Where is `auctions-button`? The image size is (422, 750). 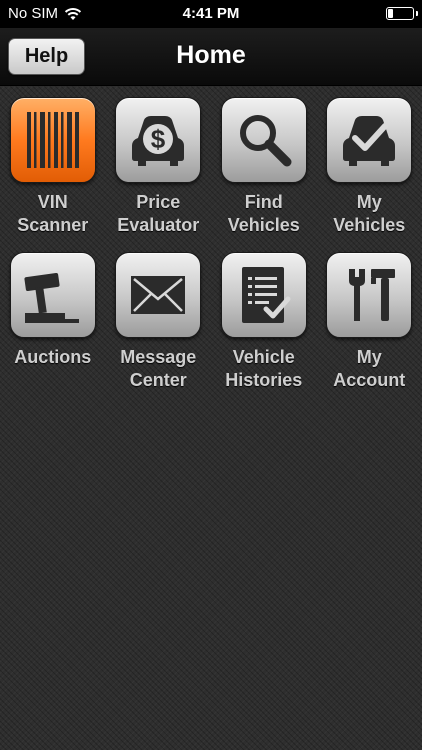
auctions-button is located at coordinates (52, 295).